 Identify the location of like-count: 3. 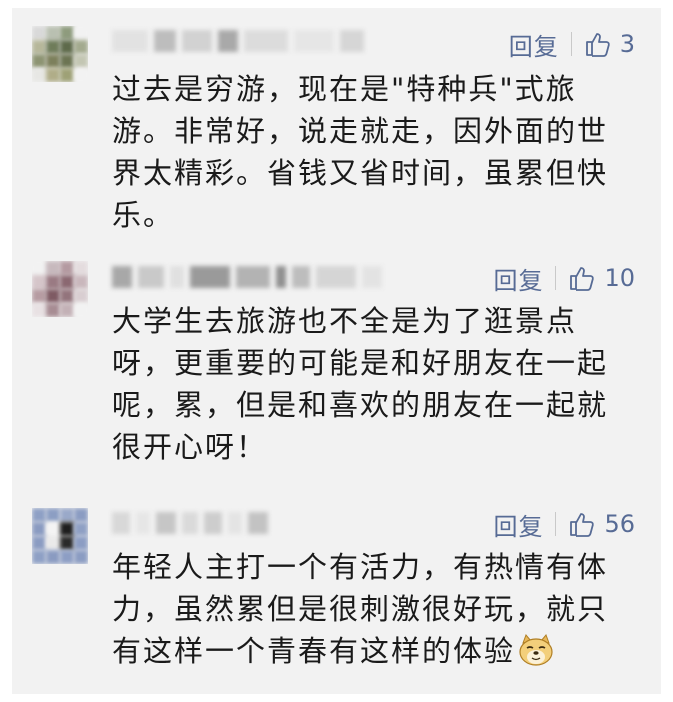
(627, 44).